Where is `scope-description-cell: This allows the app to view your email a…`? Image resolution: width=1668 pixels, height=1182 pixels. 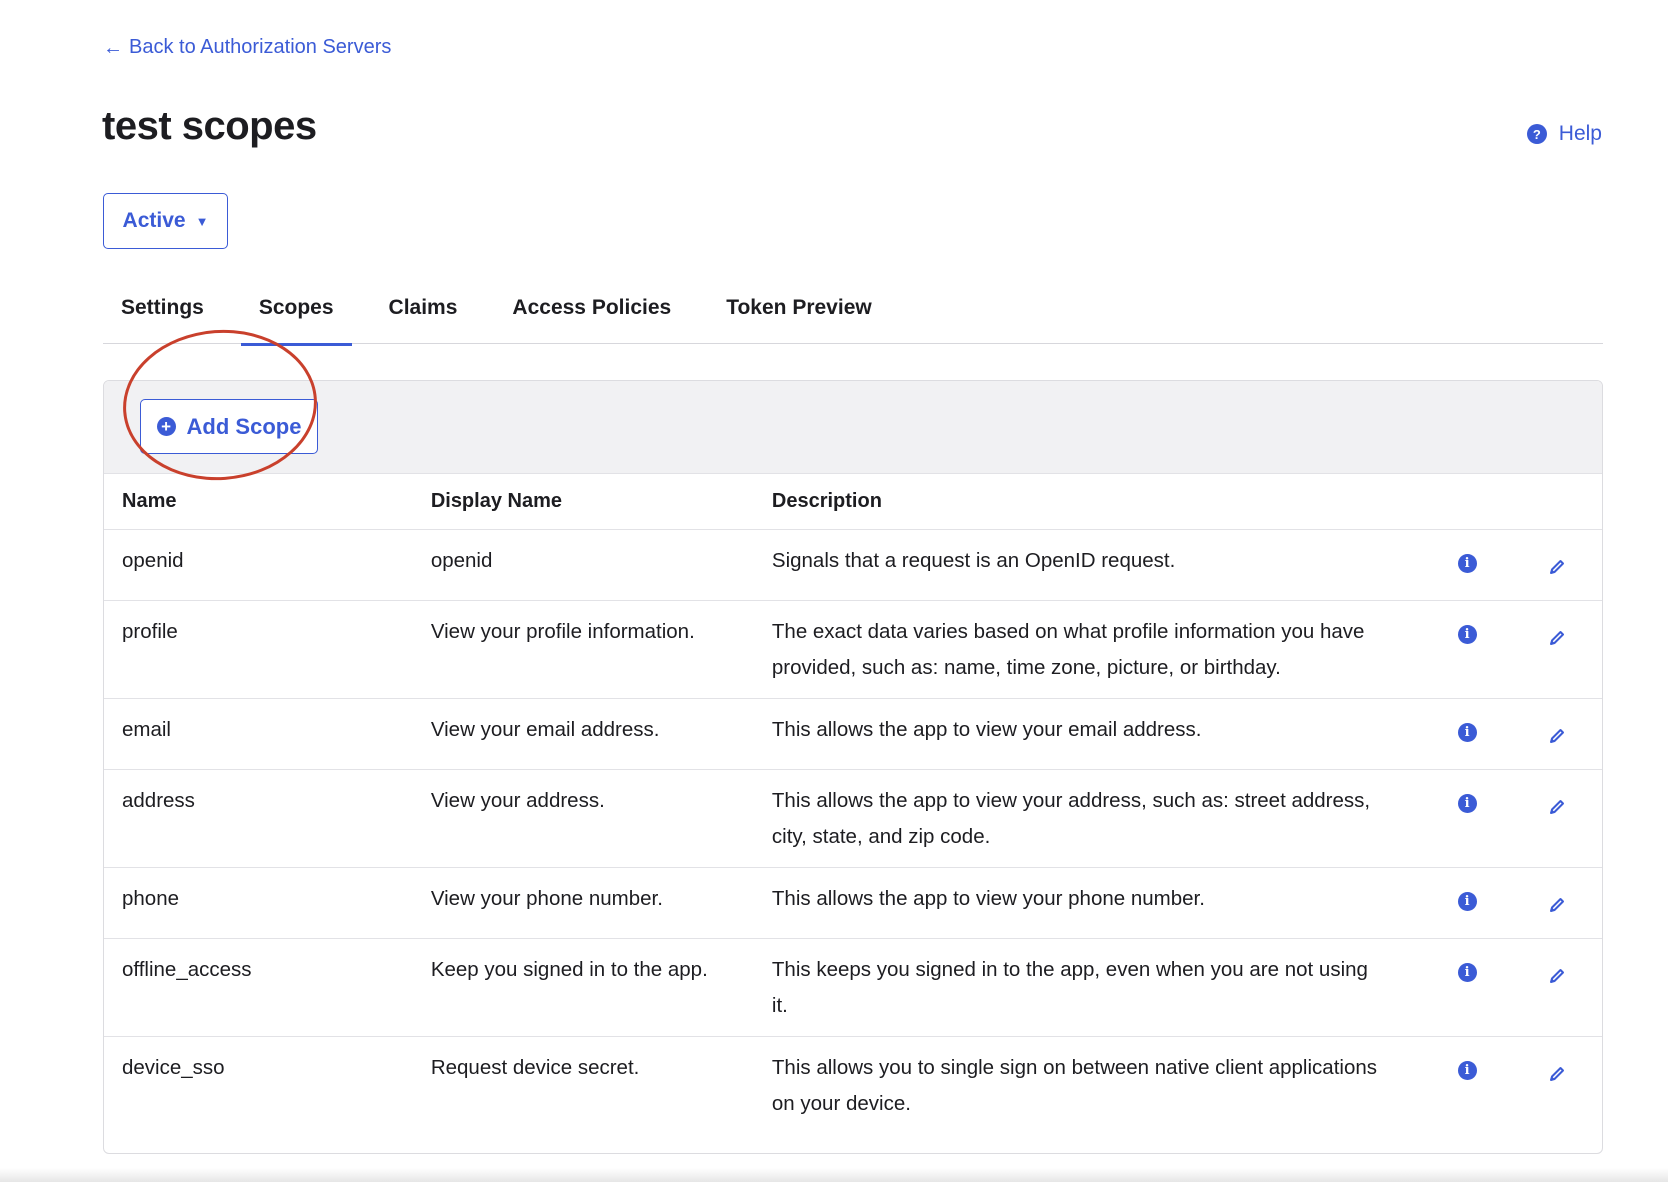
scope-description-cell: This allows the app to view your email a… is located at coordinates (1088, 734).